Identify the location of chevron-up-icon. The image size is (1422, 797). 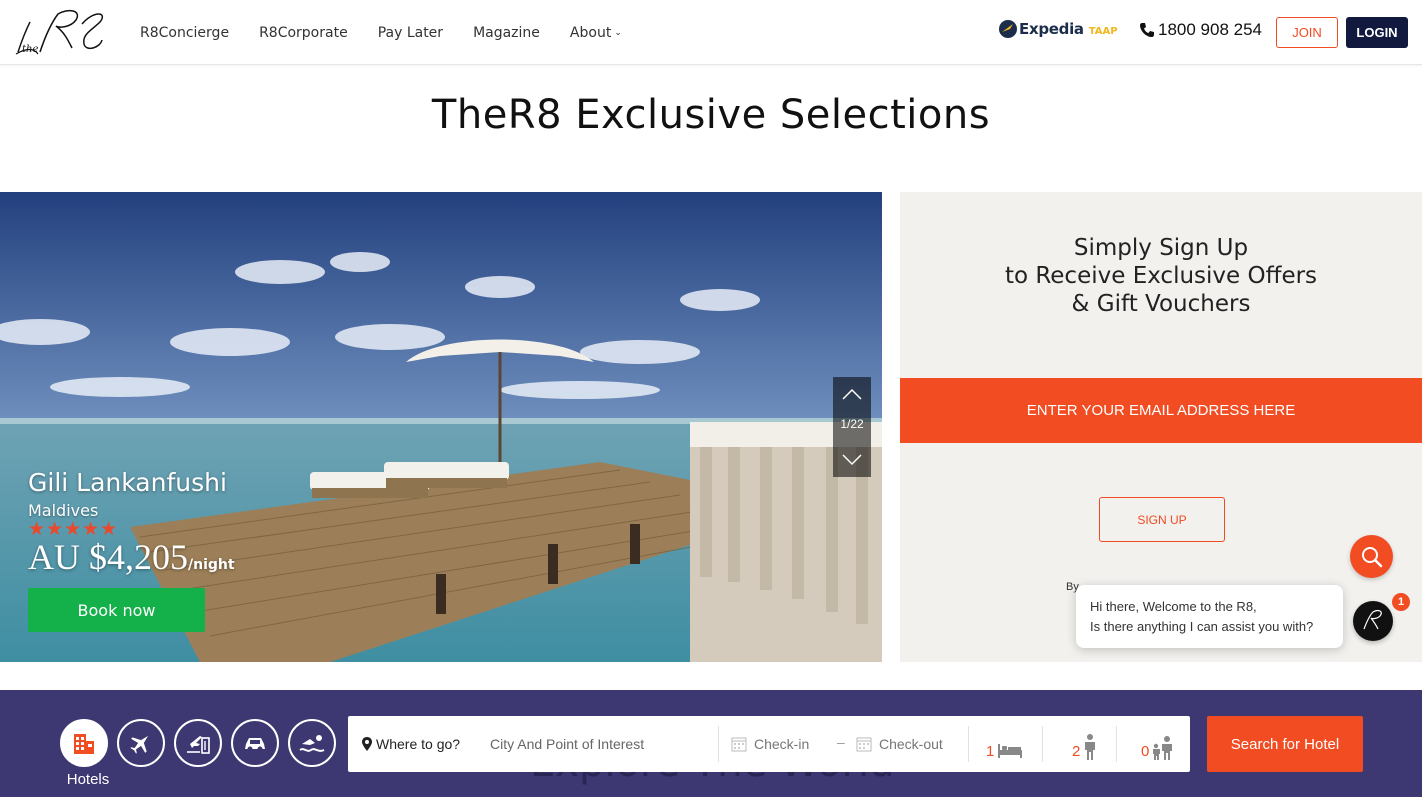
(852, 395).